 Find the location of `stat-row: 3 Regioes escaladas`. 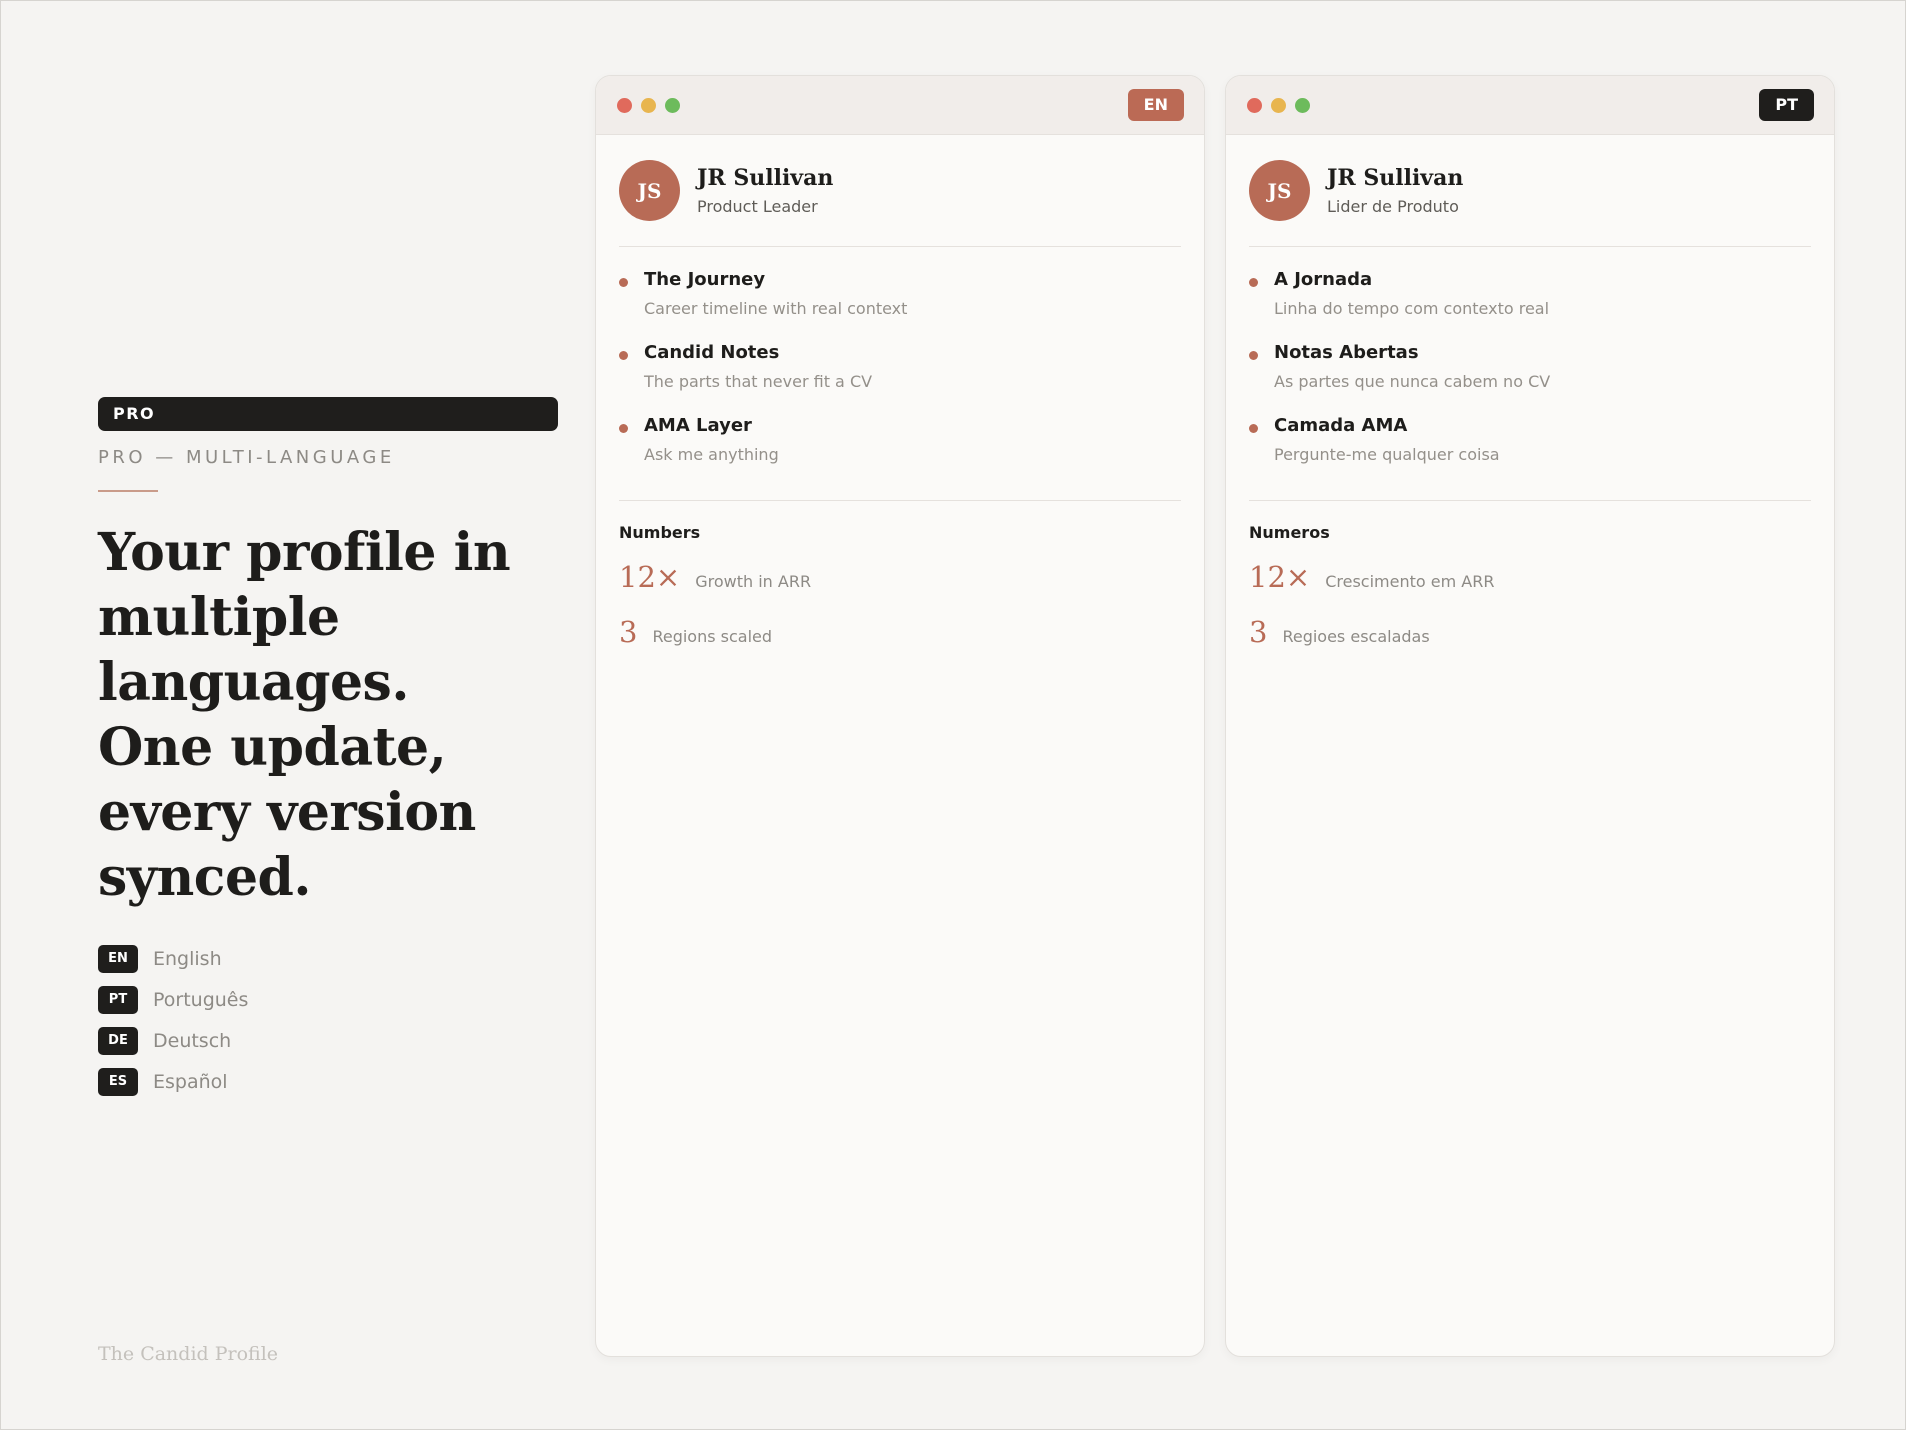

stat-row: 3 Regioes escaladas is located at coordinates (1530, 633).